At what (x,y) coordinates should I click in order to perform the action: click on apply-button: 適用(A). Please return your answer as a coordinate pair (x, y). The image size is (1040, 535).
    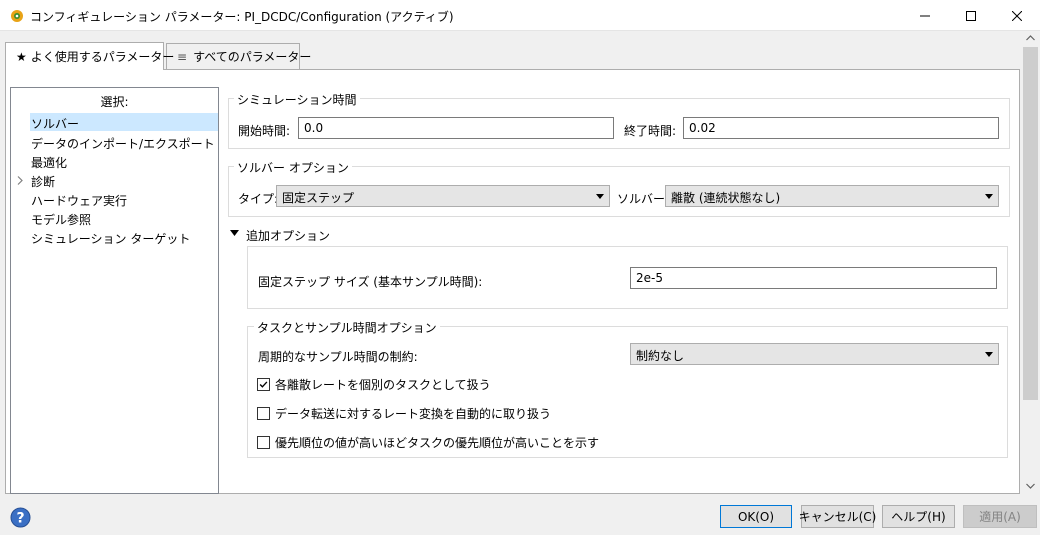
    Looking at the image, I should click on (1000, 516).